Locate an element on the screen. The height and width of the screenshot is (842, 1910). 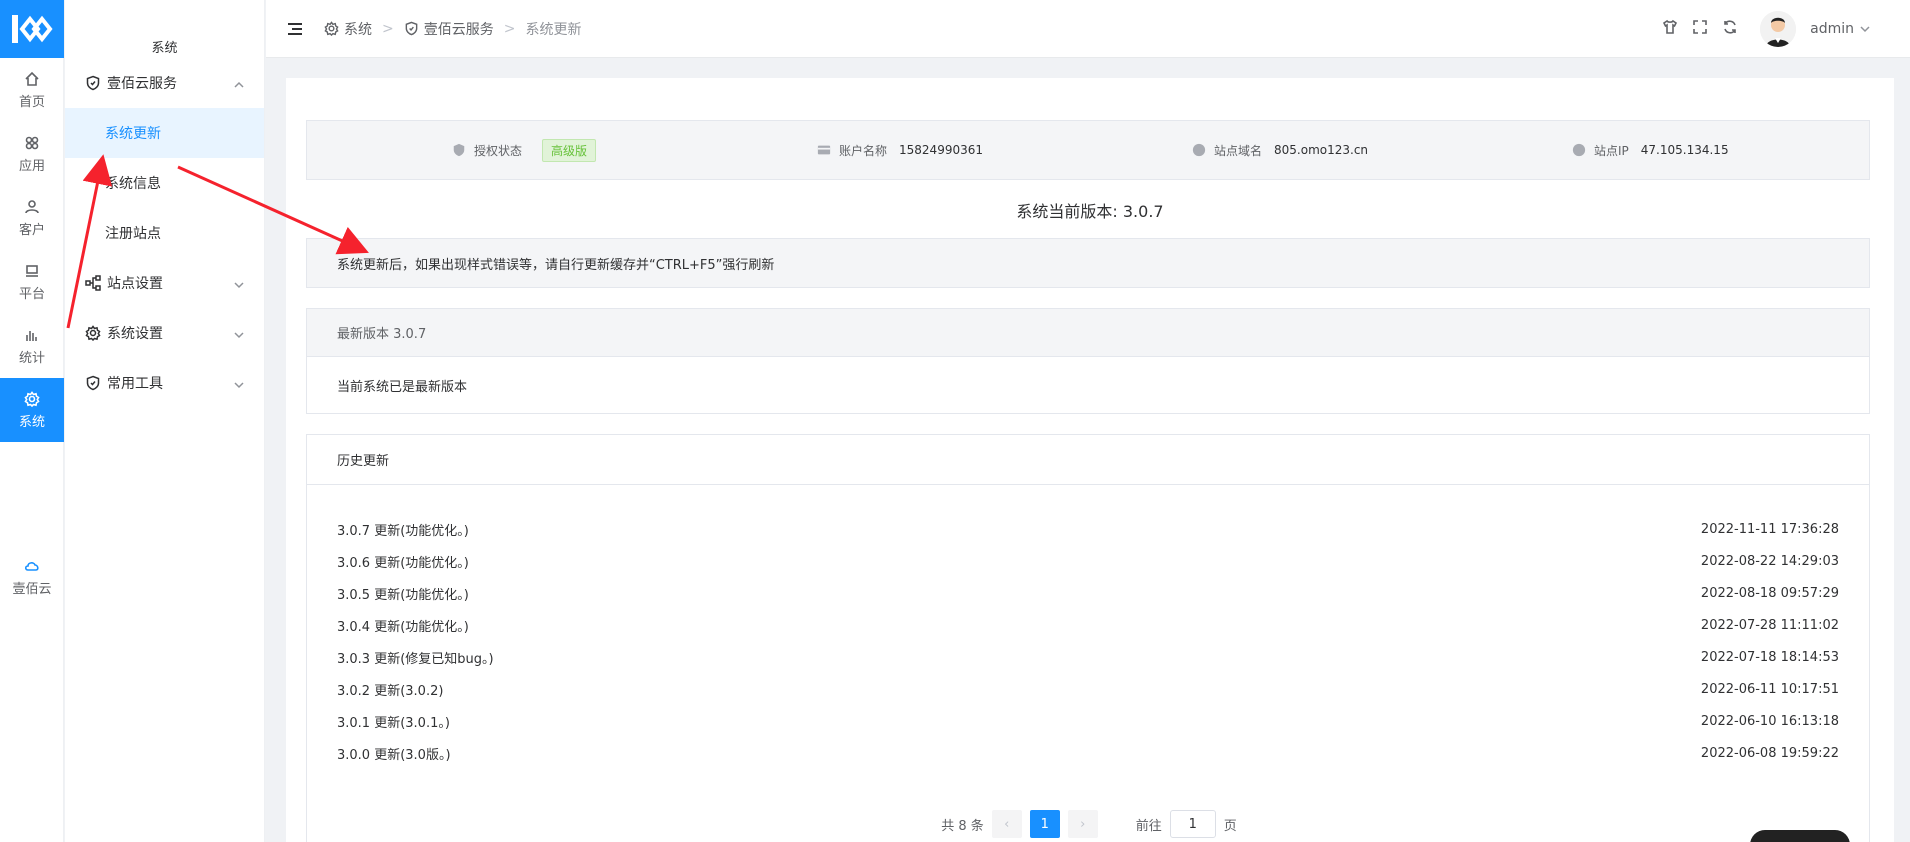
rail-item-label: 系统 is located at coordinates (31, 422).